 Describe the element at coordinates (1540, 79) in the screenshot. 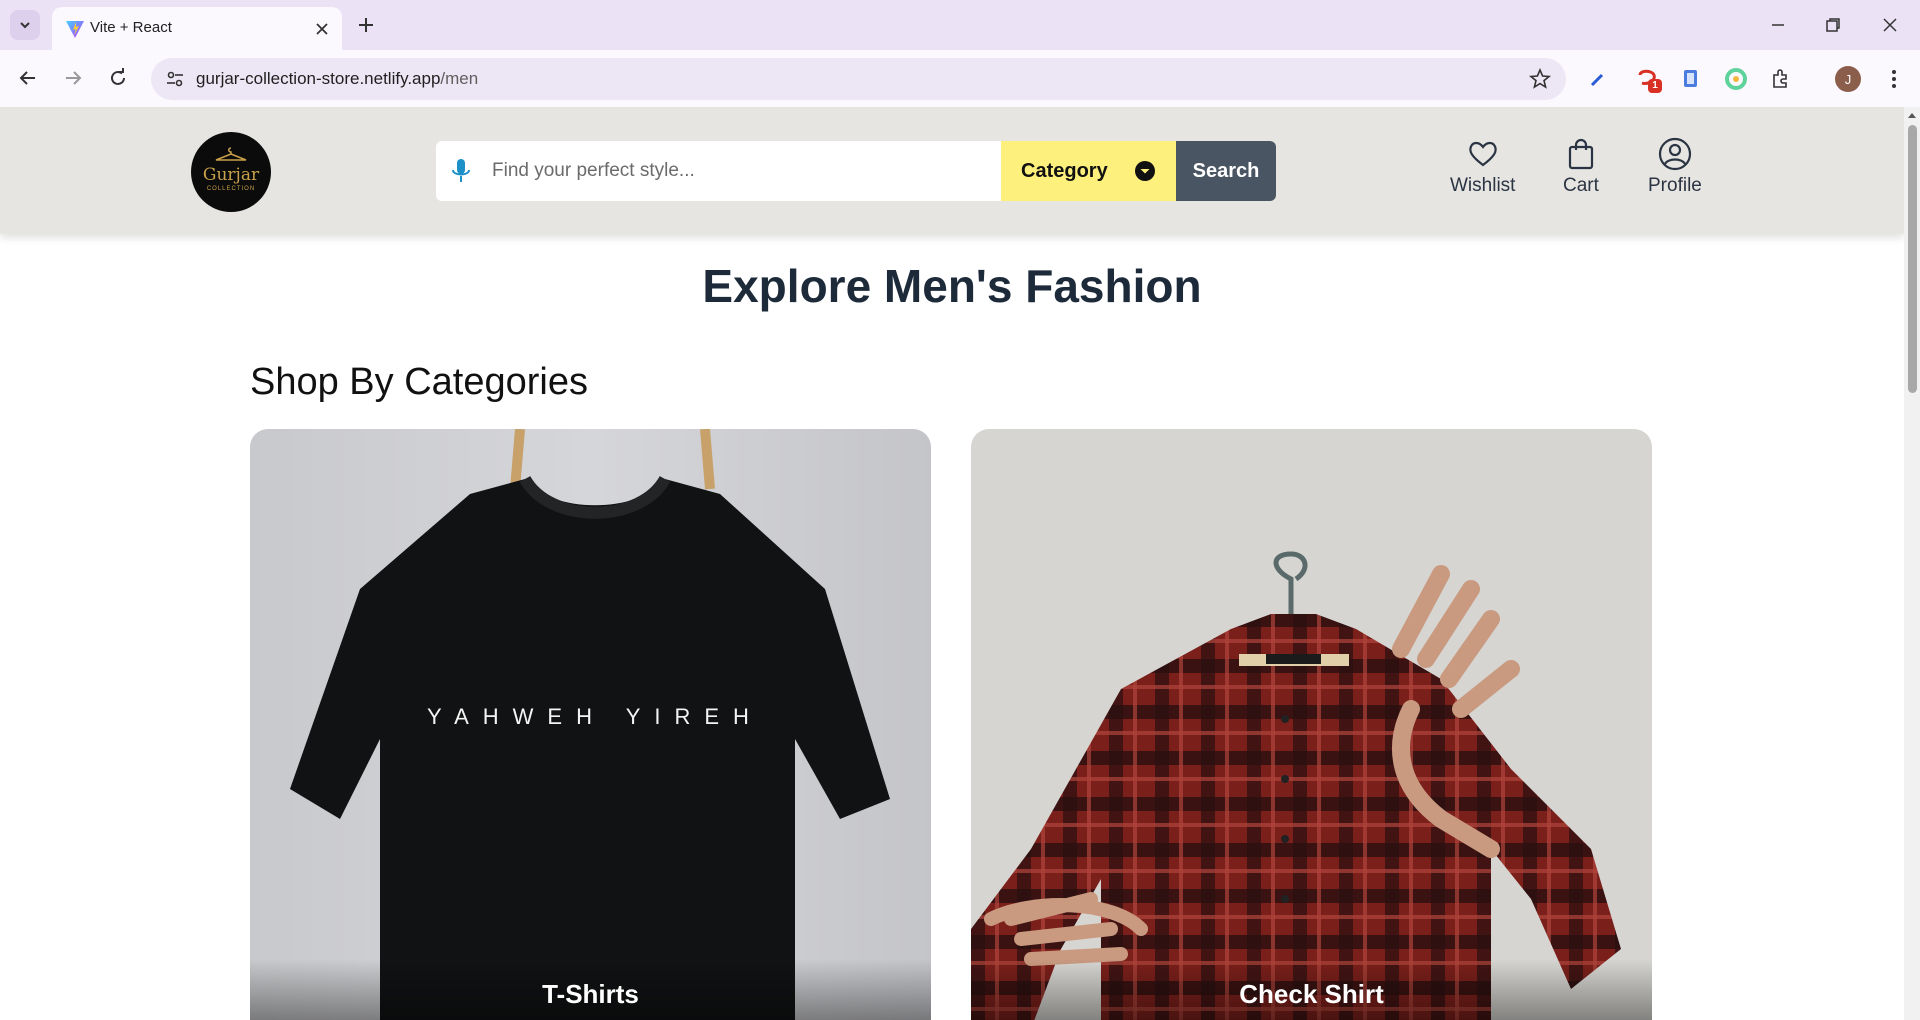

I see `star-icon` at that location.